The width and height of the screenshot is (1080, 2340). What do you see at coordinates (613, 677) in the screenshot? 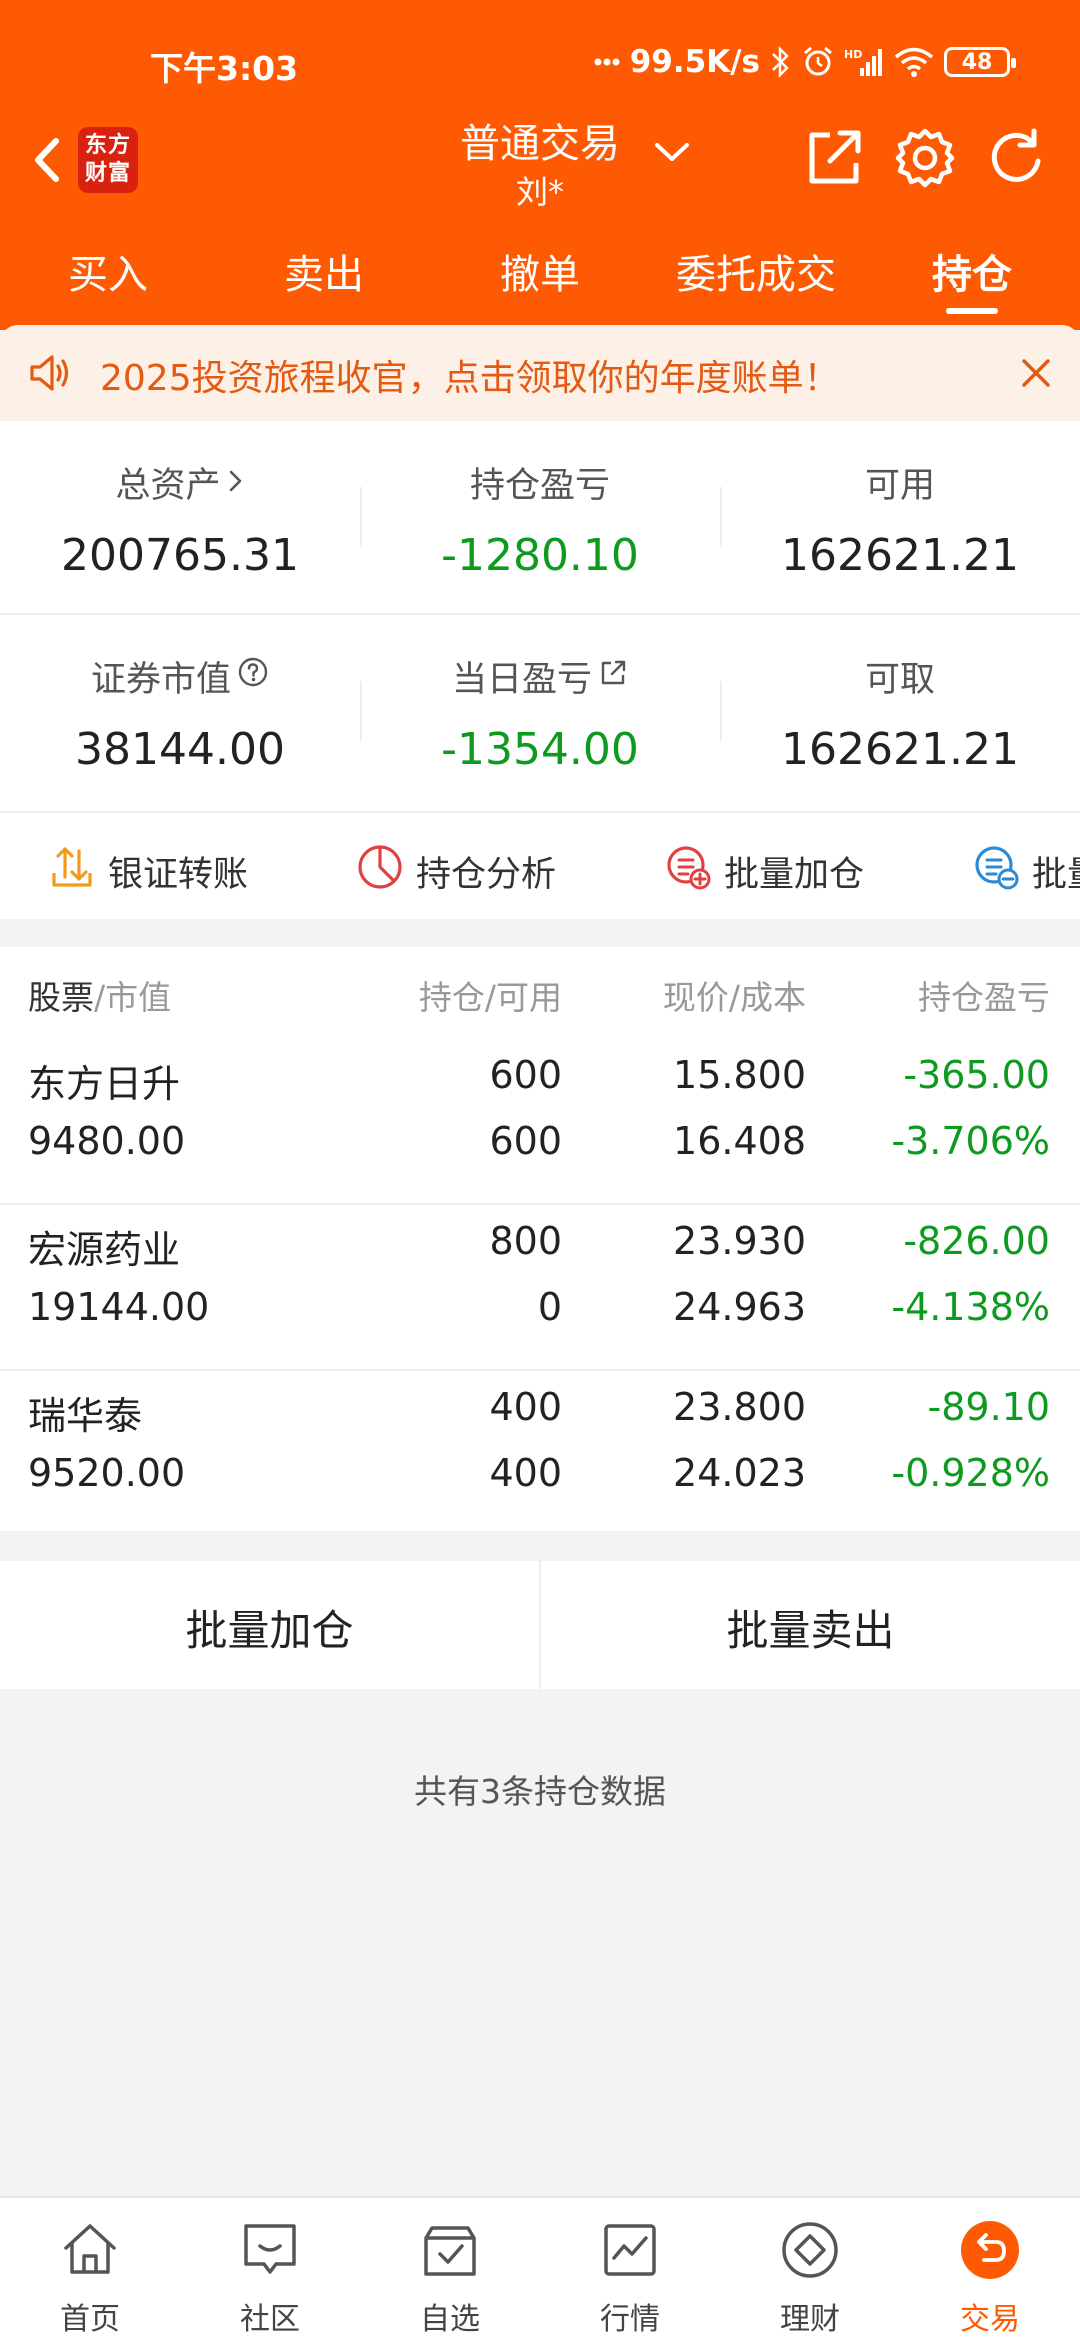
I see `external-link-icon` at bounding box center [613, 677].